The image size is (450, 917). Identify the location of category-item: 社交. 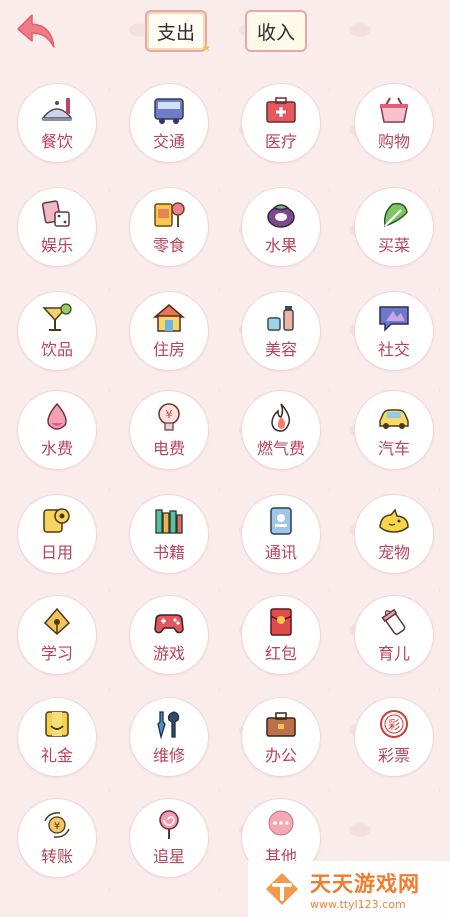
(394, 331).